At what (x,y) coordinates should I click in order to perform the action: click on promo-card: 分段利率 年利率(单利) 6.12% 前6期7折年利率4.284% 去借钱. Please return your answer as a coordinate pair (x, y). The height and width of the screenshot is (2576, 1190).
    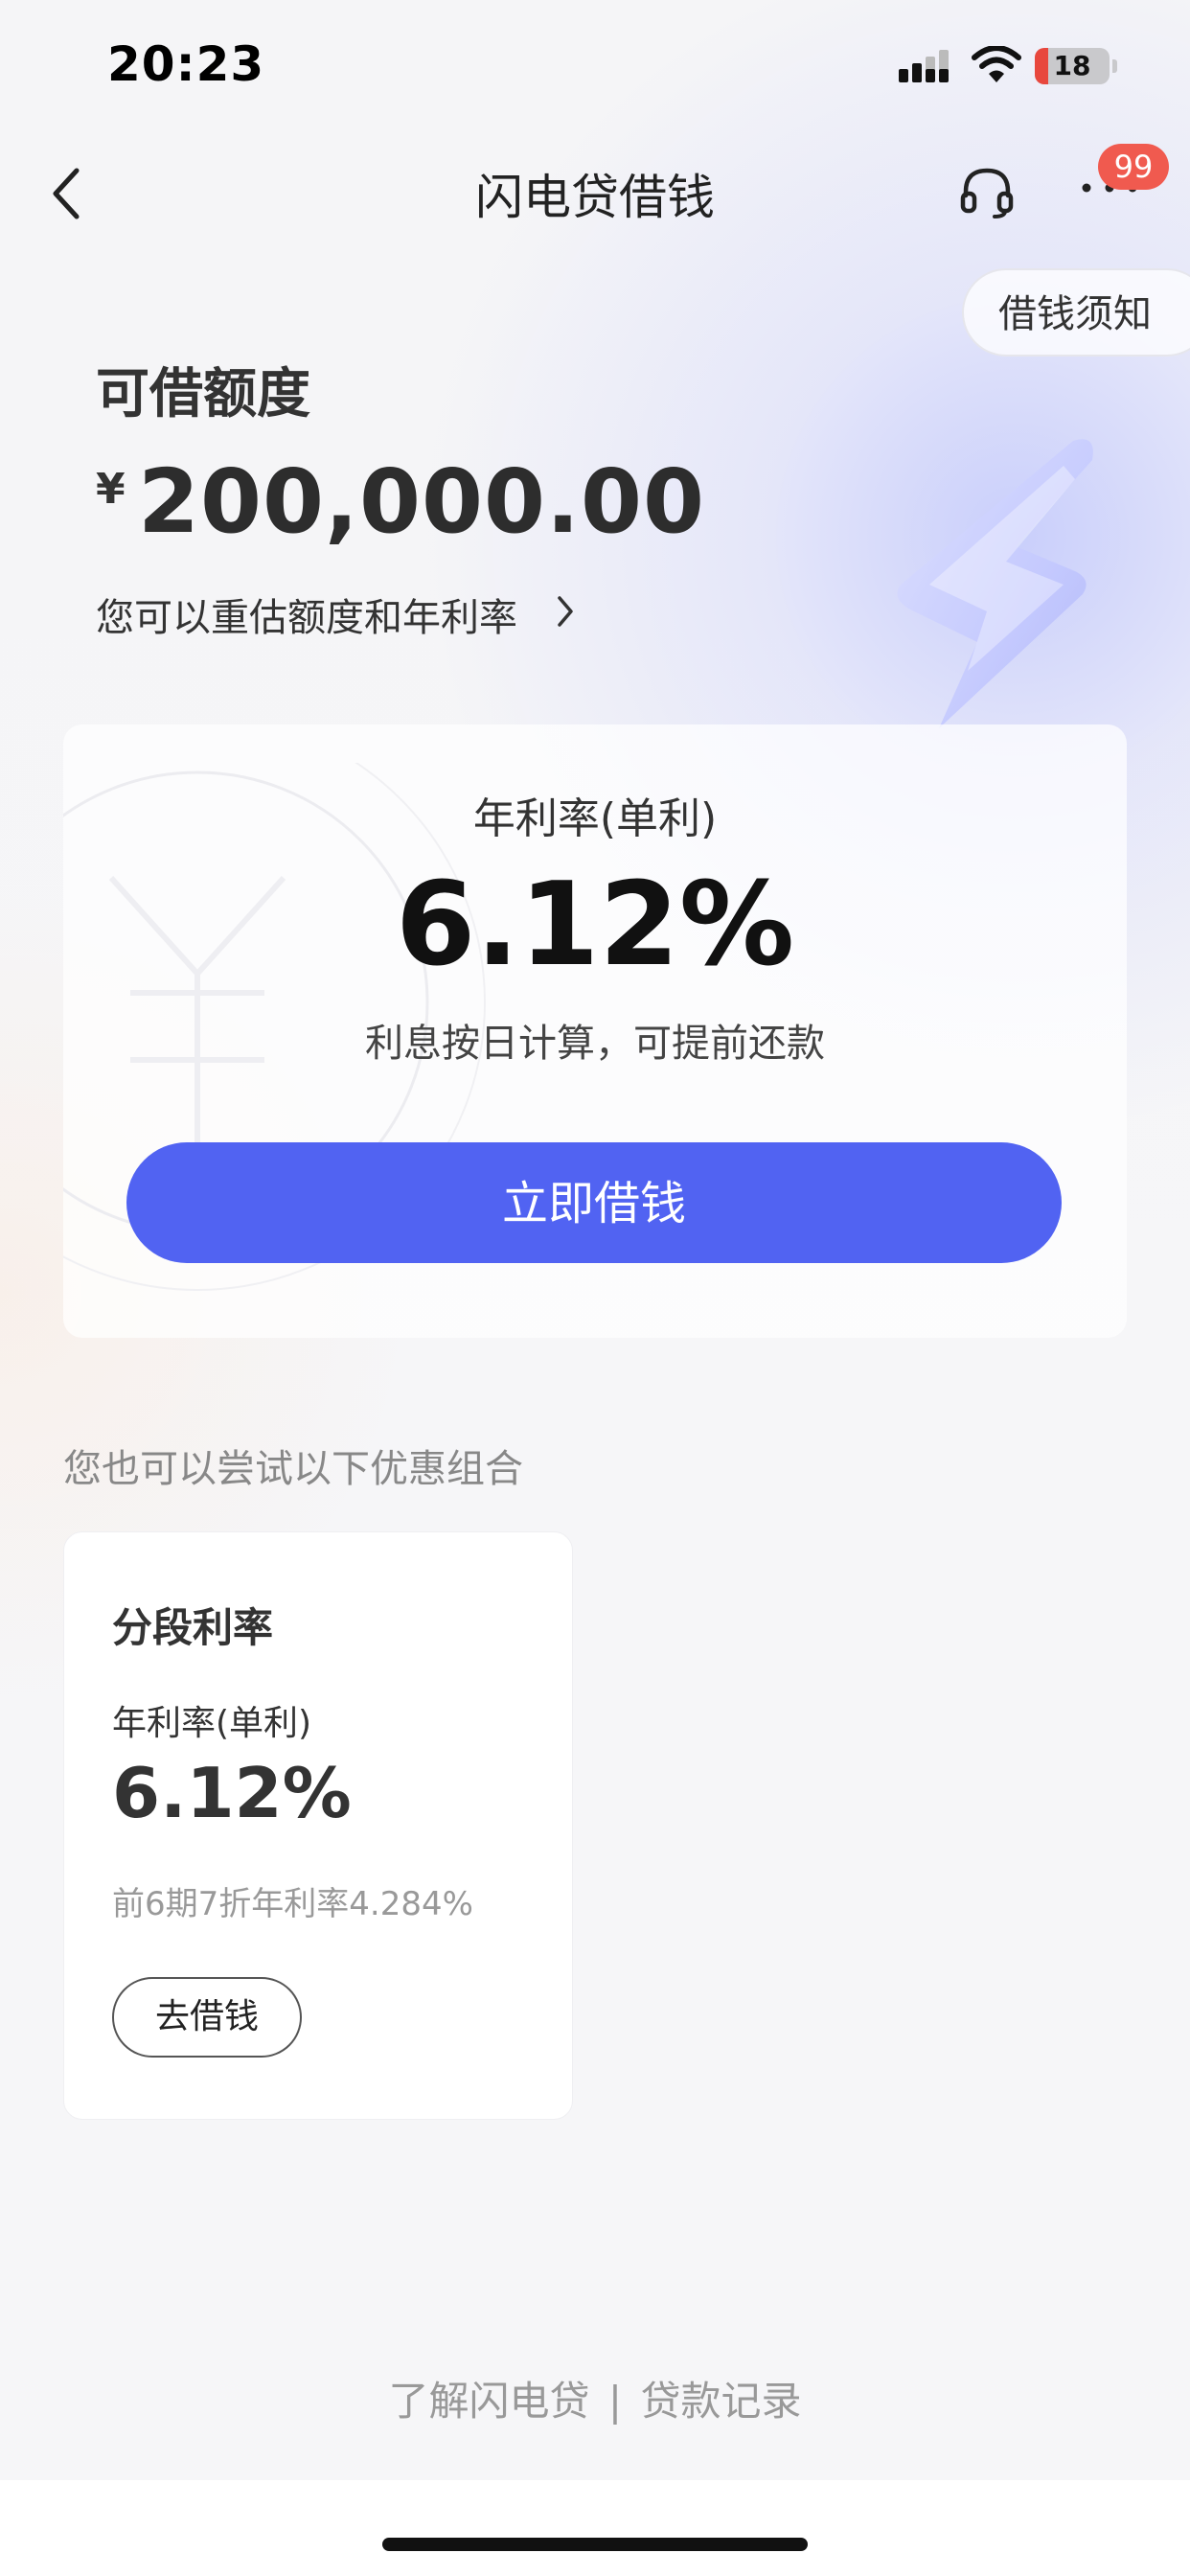
    Looking at the image, I should click on (318, 1825).